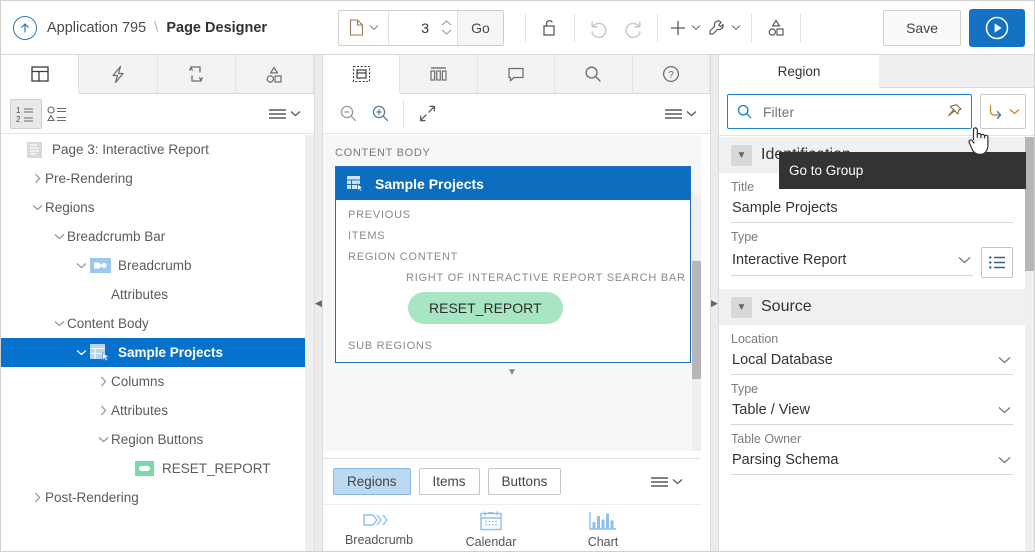 Image resolution: width=1035 pixels, height=552 pixels. I want to click on magnifier-icon, so click(593, 74).